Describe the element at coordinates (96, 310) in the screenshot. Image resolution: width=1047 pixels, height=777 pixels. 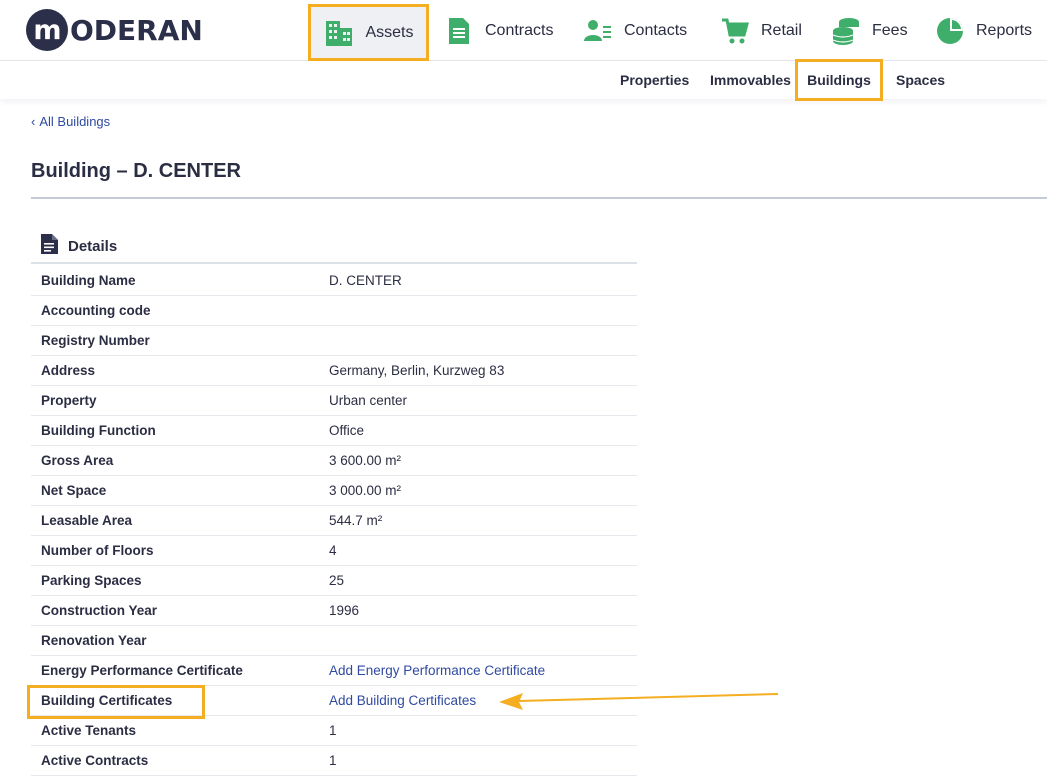
I see `row-label: Accounting code` at that location.